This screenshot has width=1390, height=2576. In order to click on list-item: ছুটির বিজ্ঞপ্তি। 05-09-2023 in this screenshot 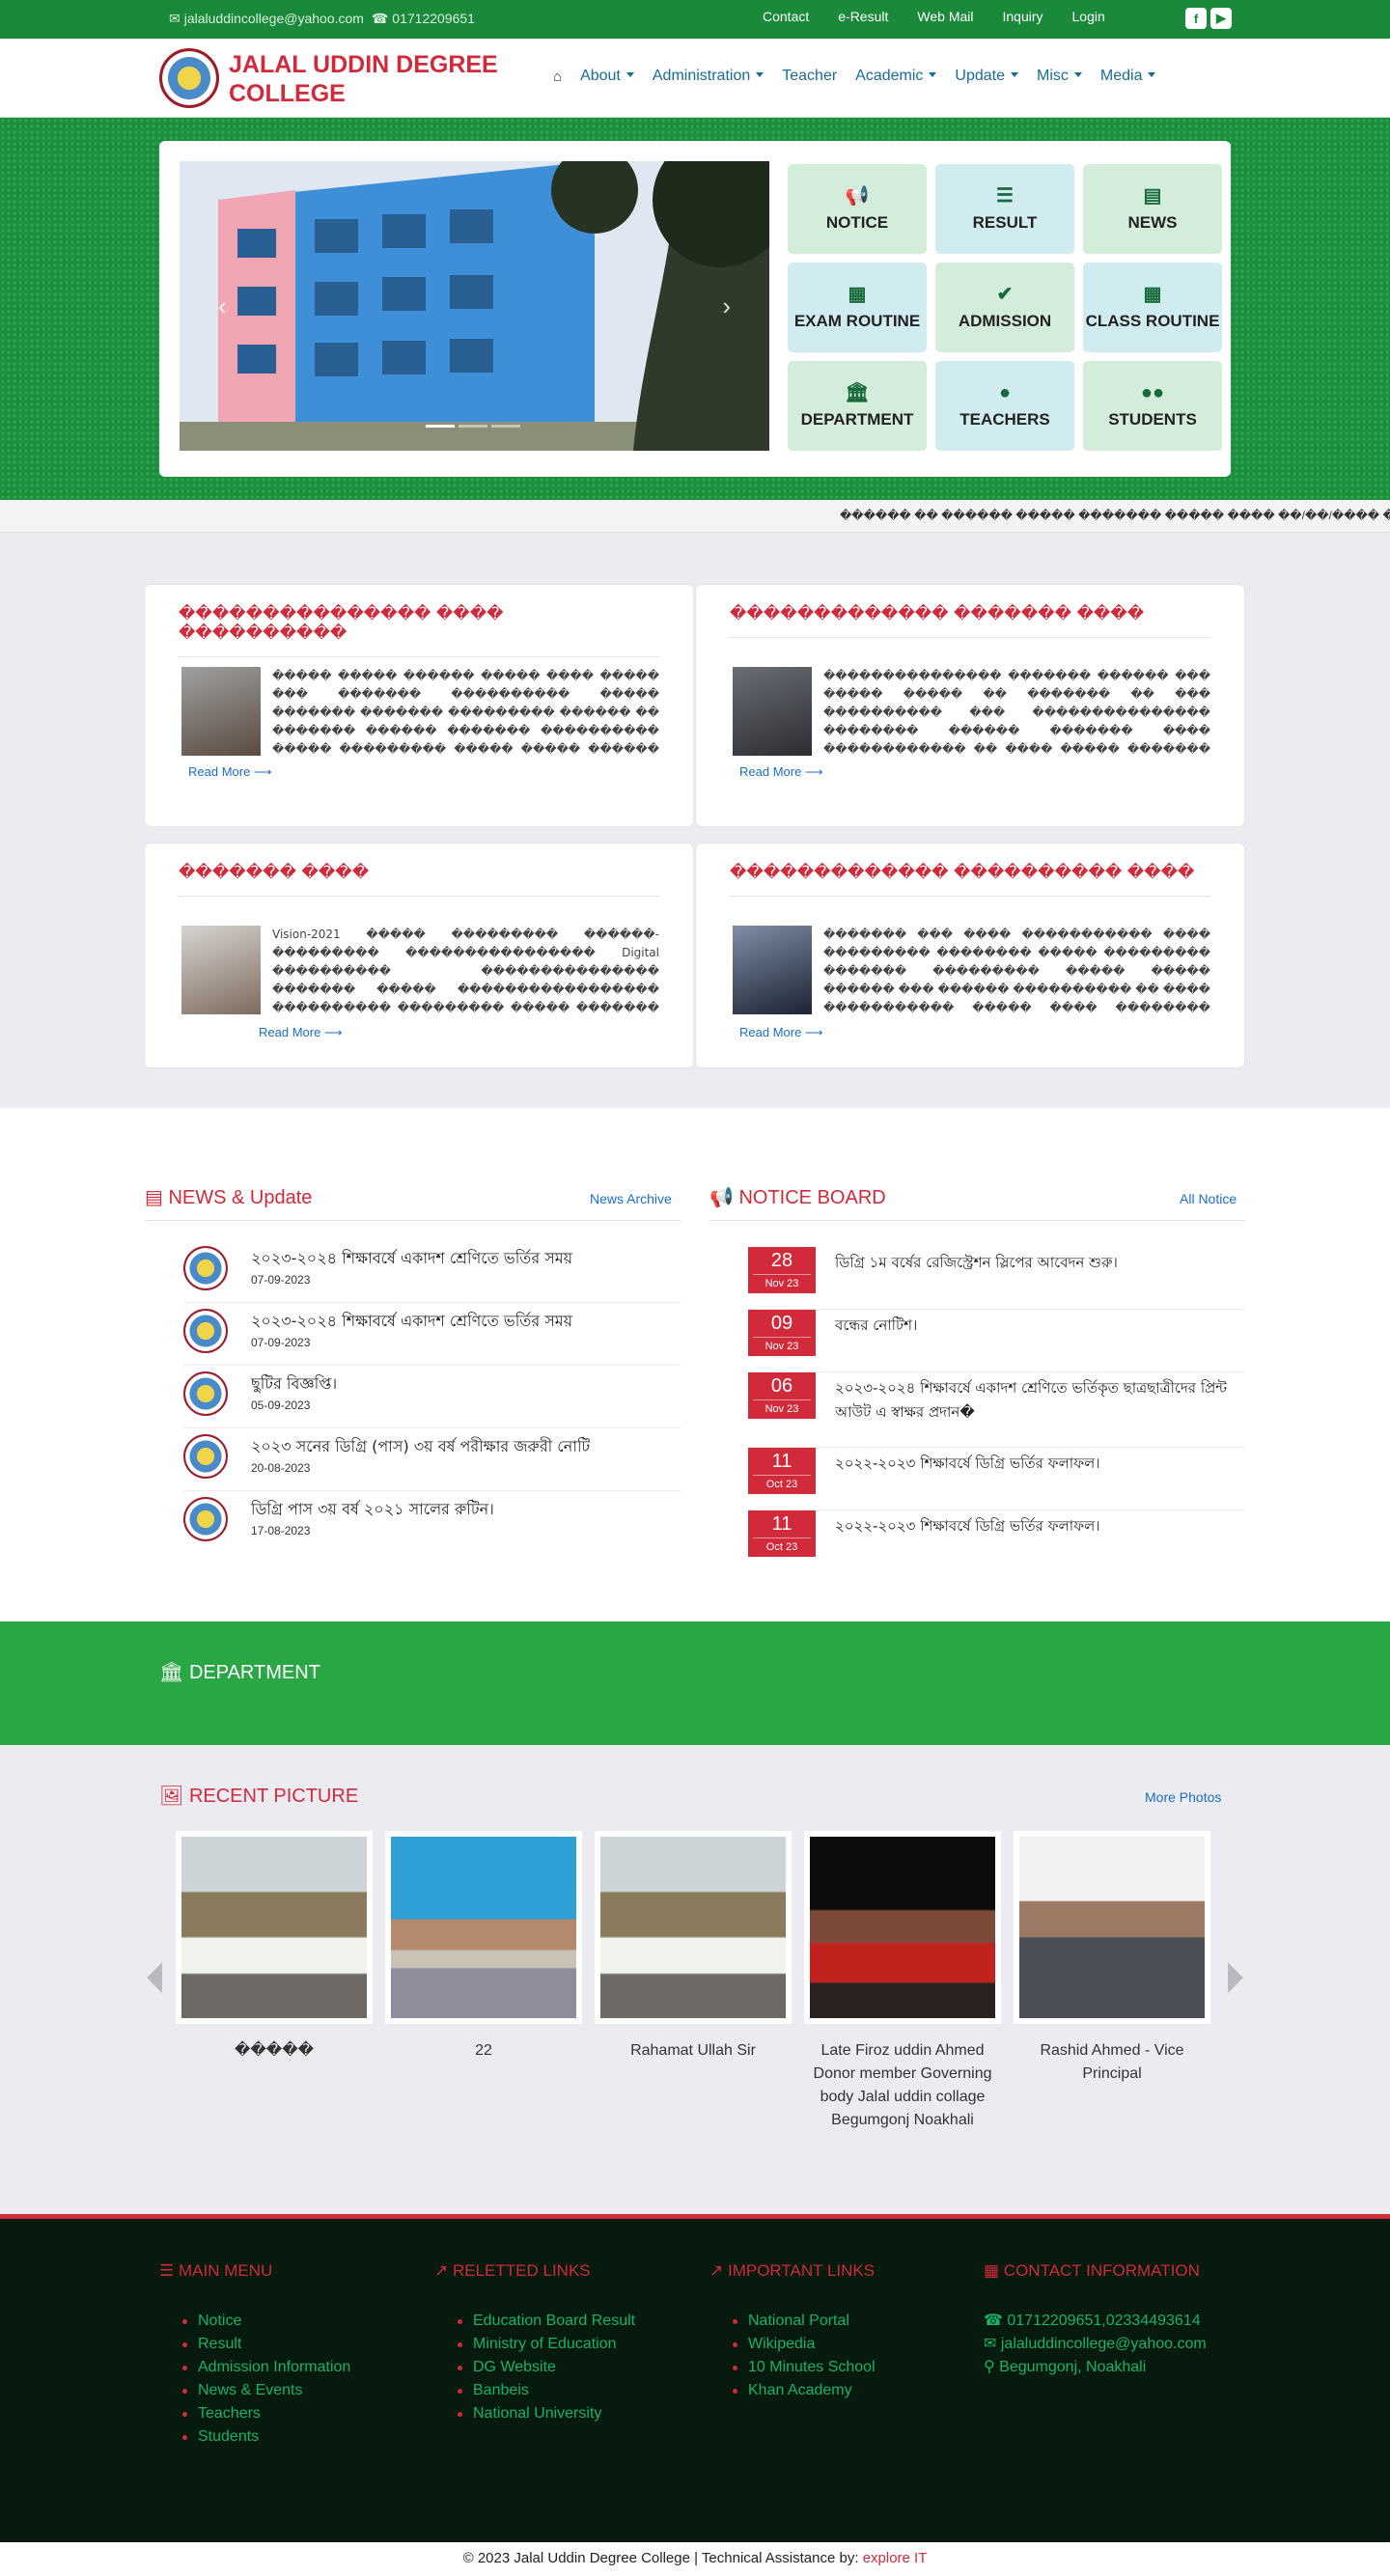, I will do `click(432, 1397)`.